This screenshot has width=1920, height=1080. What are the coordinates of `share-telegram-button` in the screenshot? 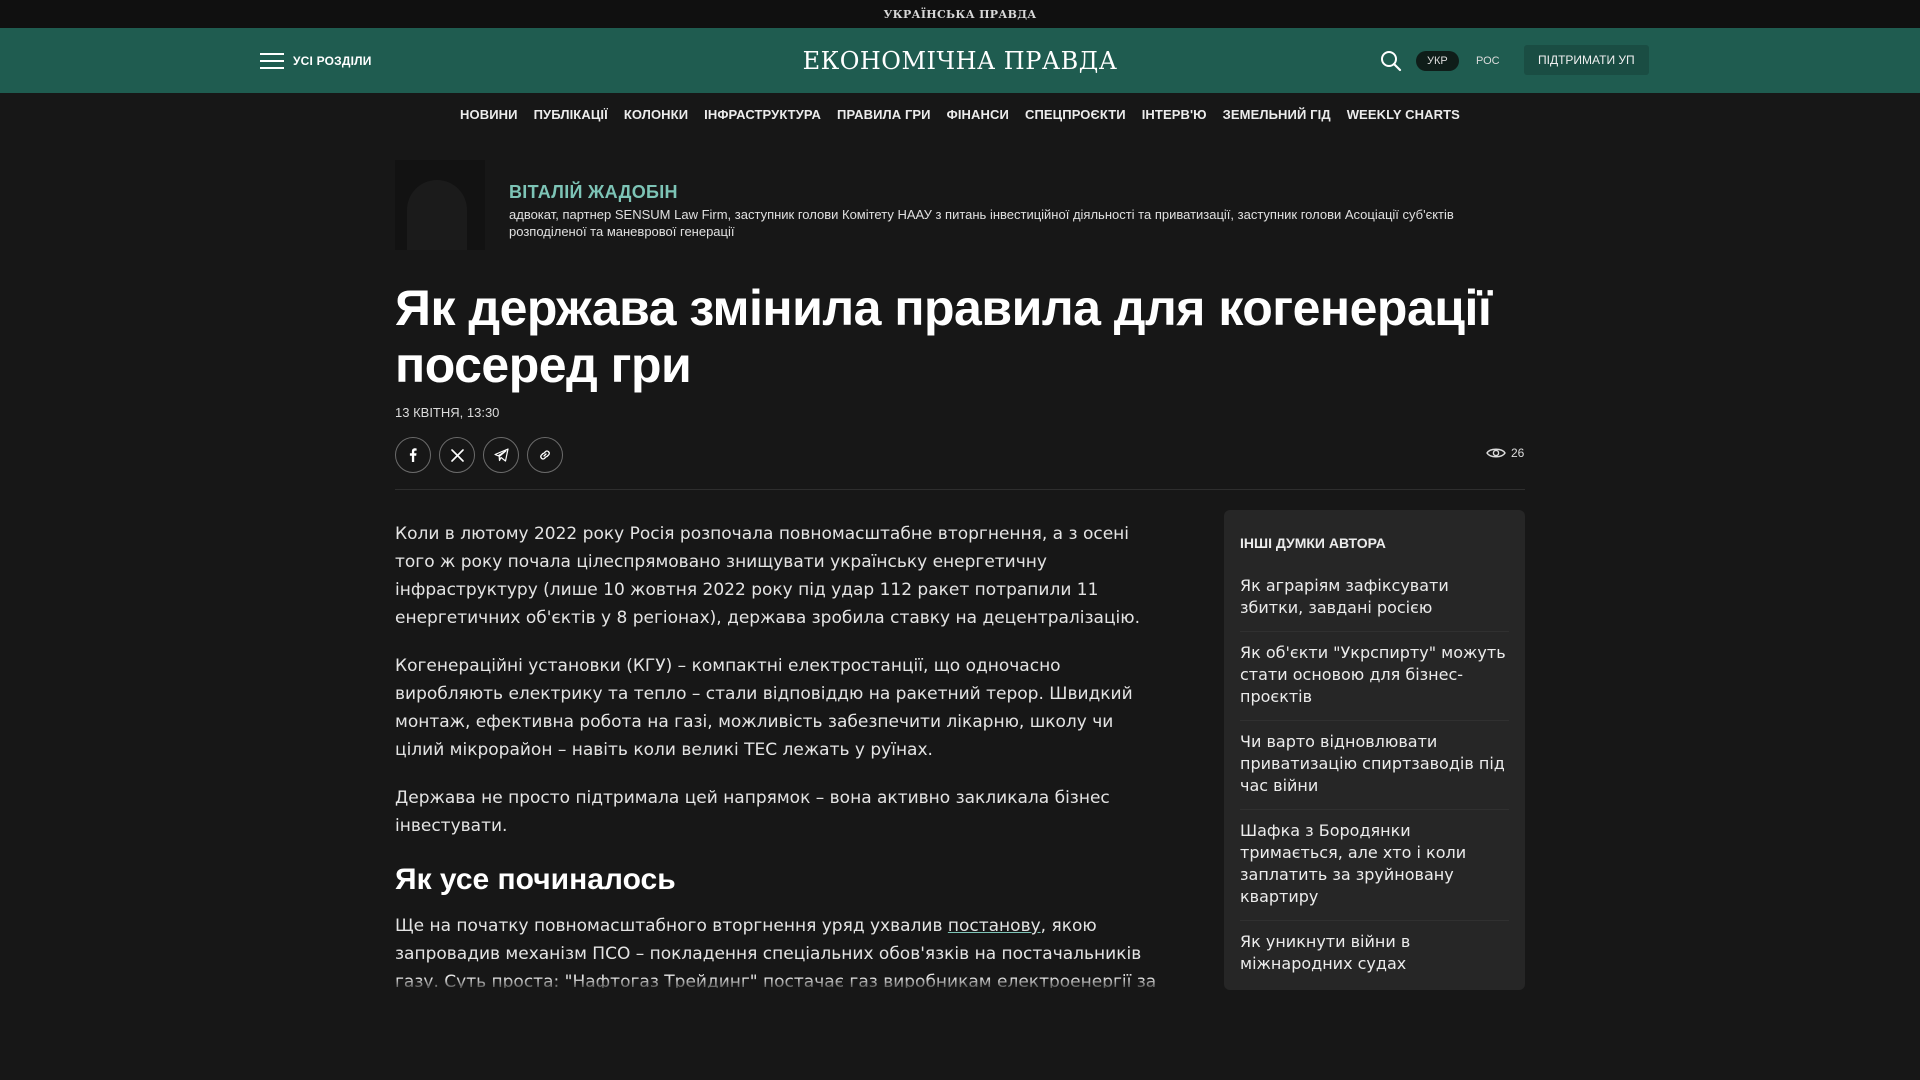 It's located at (501, 455).